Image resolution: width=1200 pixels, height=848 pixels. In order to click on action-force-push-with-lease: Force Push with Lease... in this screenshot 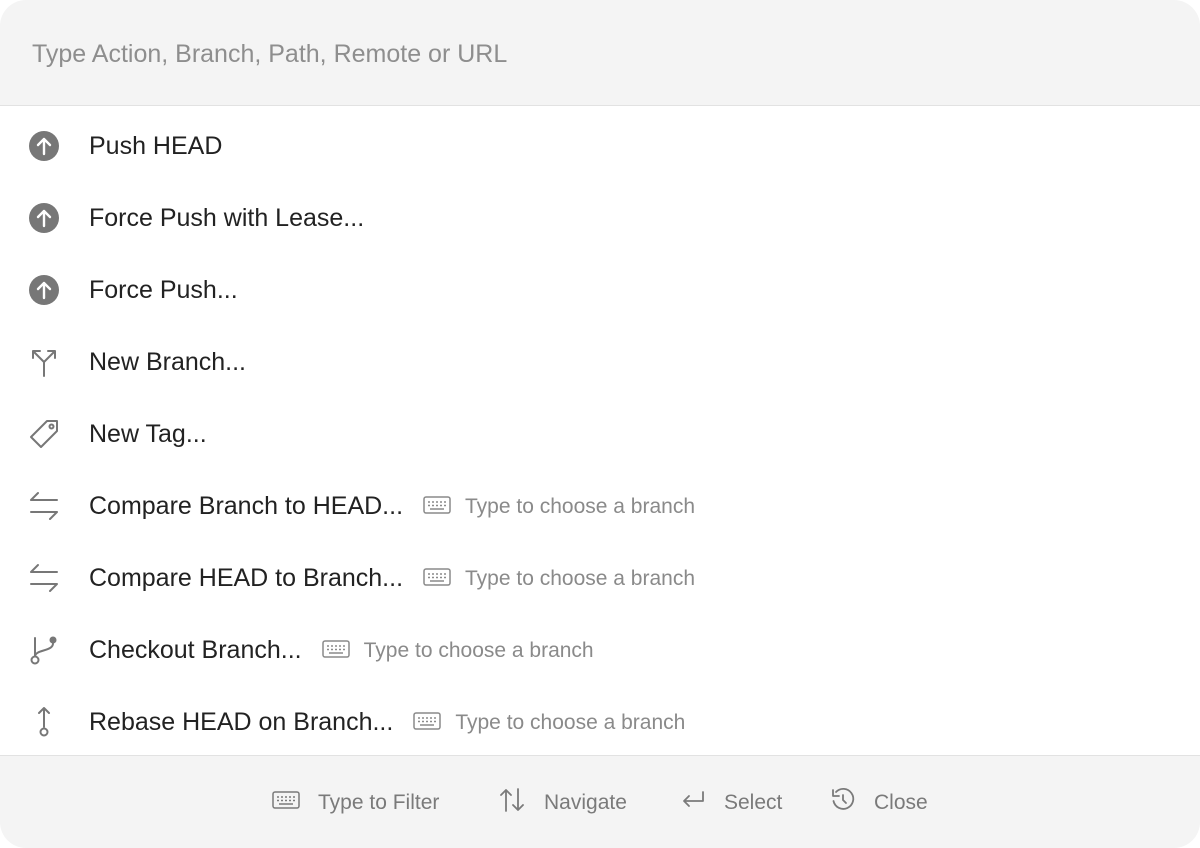, I will do `click(600, 218)`.